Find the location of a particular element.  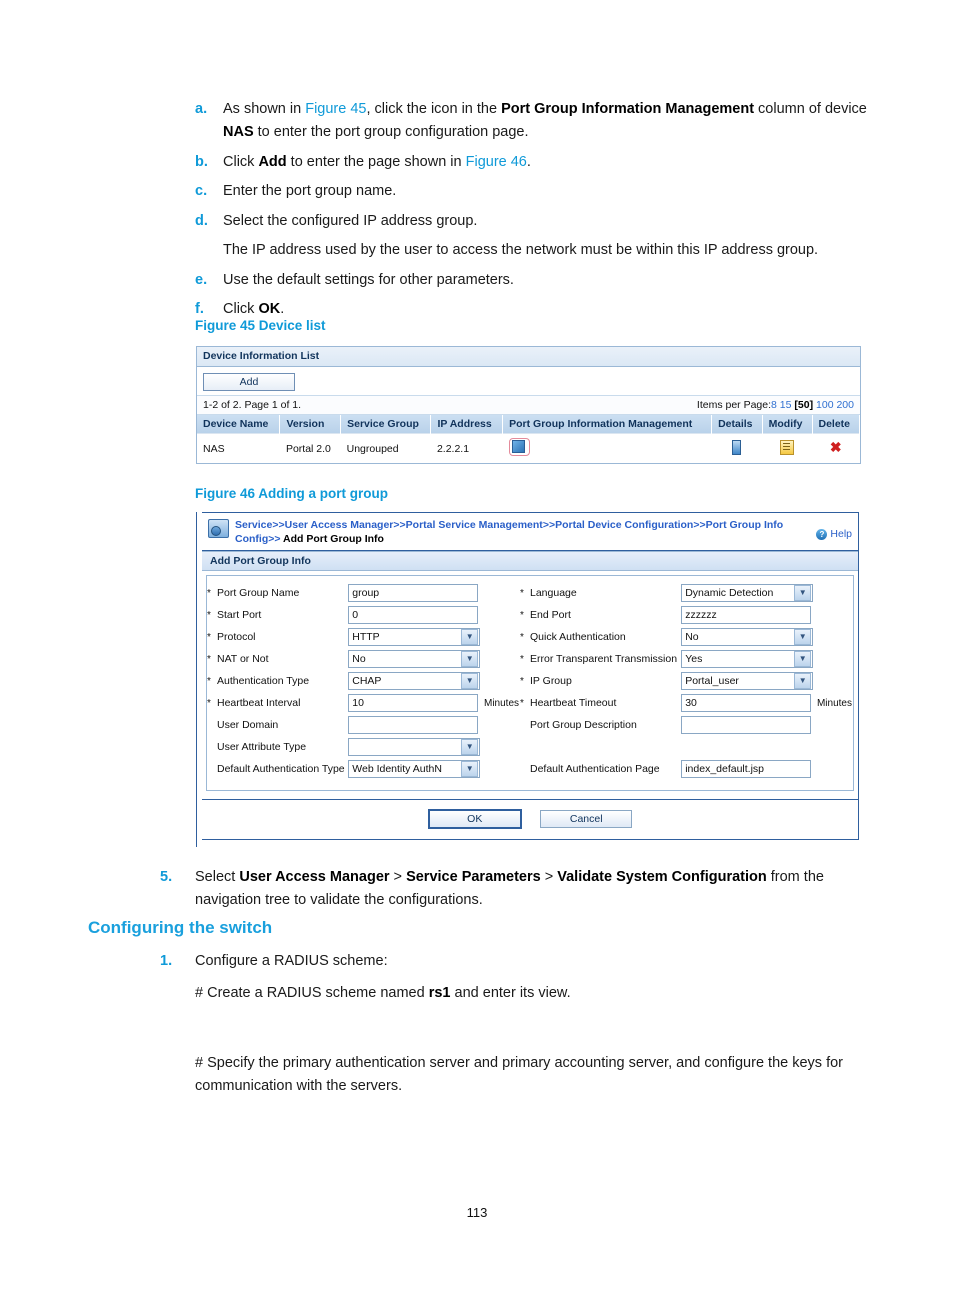

field-port-group-name-input: group is located at coordinates (413, 593).